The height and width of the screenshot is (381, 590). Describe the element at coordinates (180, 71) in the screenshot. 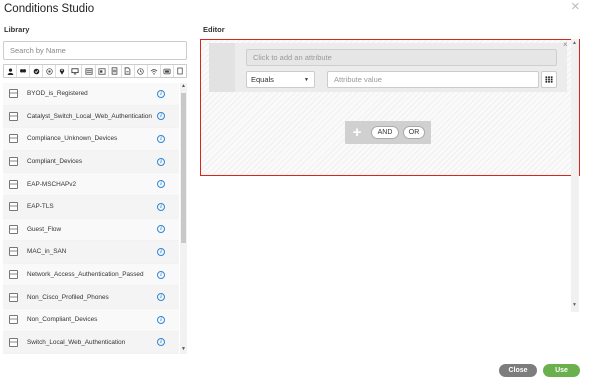

I see `page-icon` at that location.